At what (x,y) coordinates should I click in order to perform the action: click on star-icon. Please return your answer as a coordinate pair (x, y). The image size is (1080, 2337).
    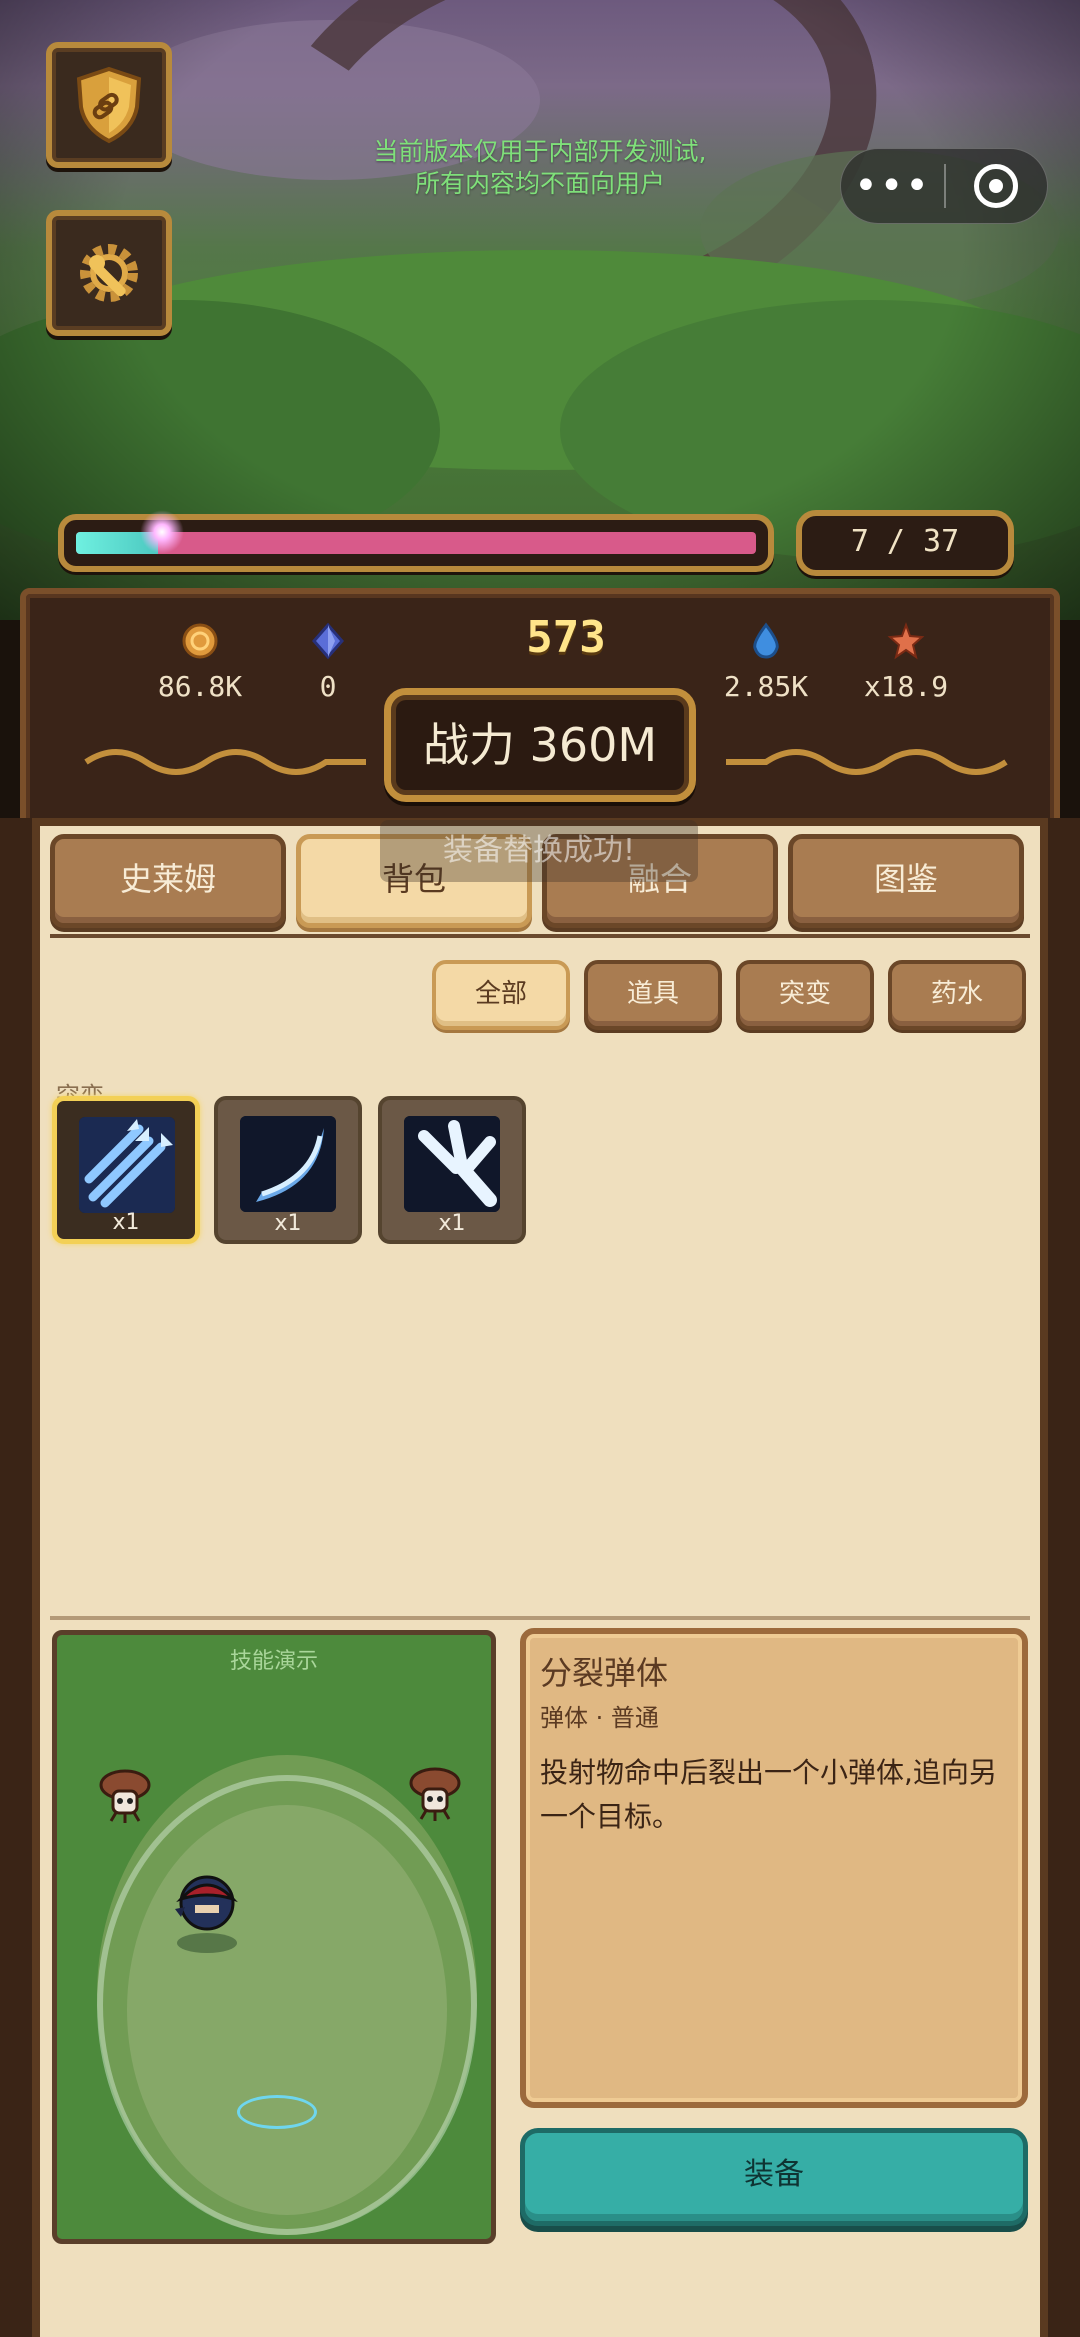
    Looking at the image, I should click on (906, 641).